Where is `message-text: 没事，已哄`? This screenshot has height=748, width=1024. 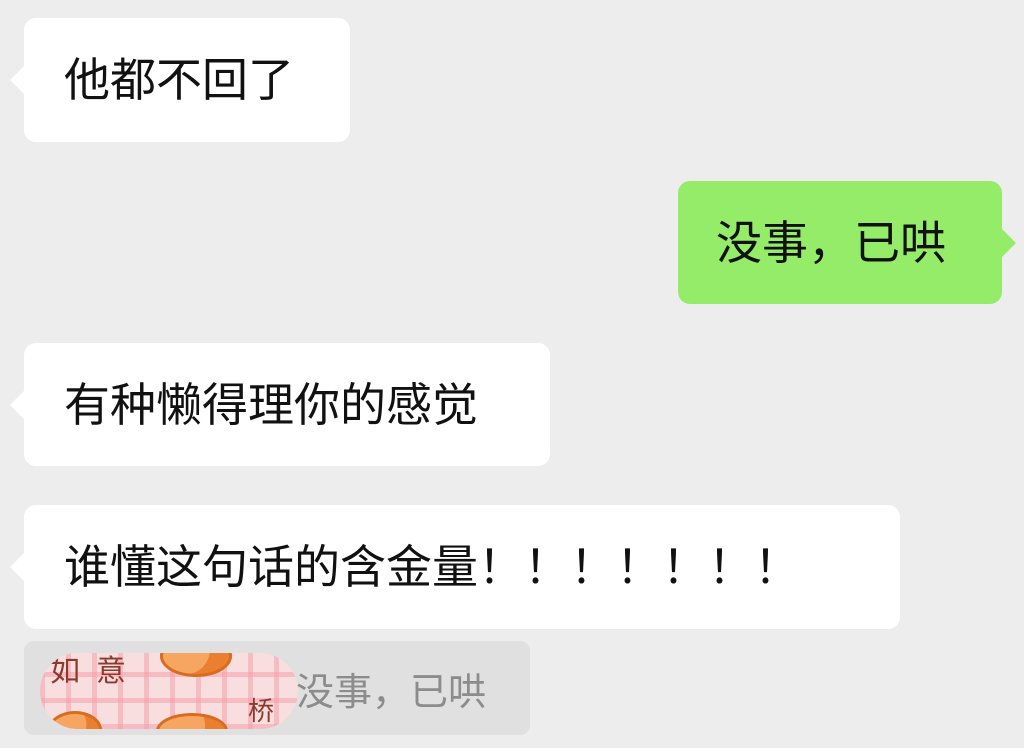 message-text: 没事，已哄 is located at coordinates (831, 242).